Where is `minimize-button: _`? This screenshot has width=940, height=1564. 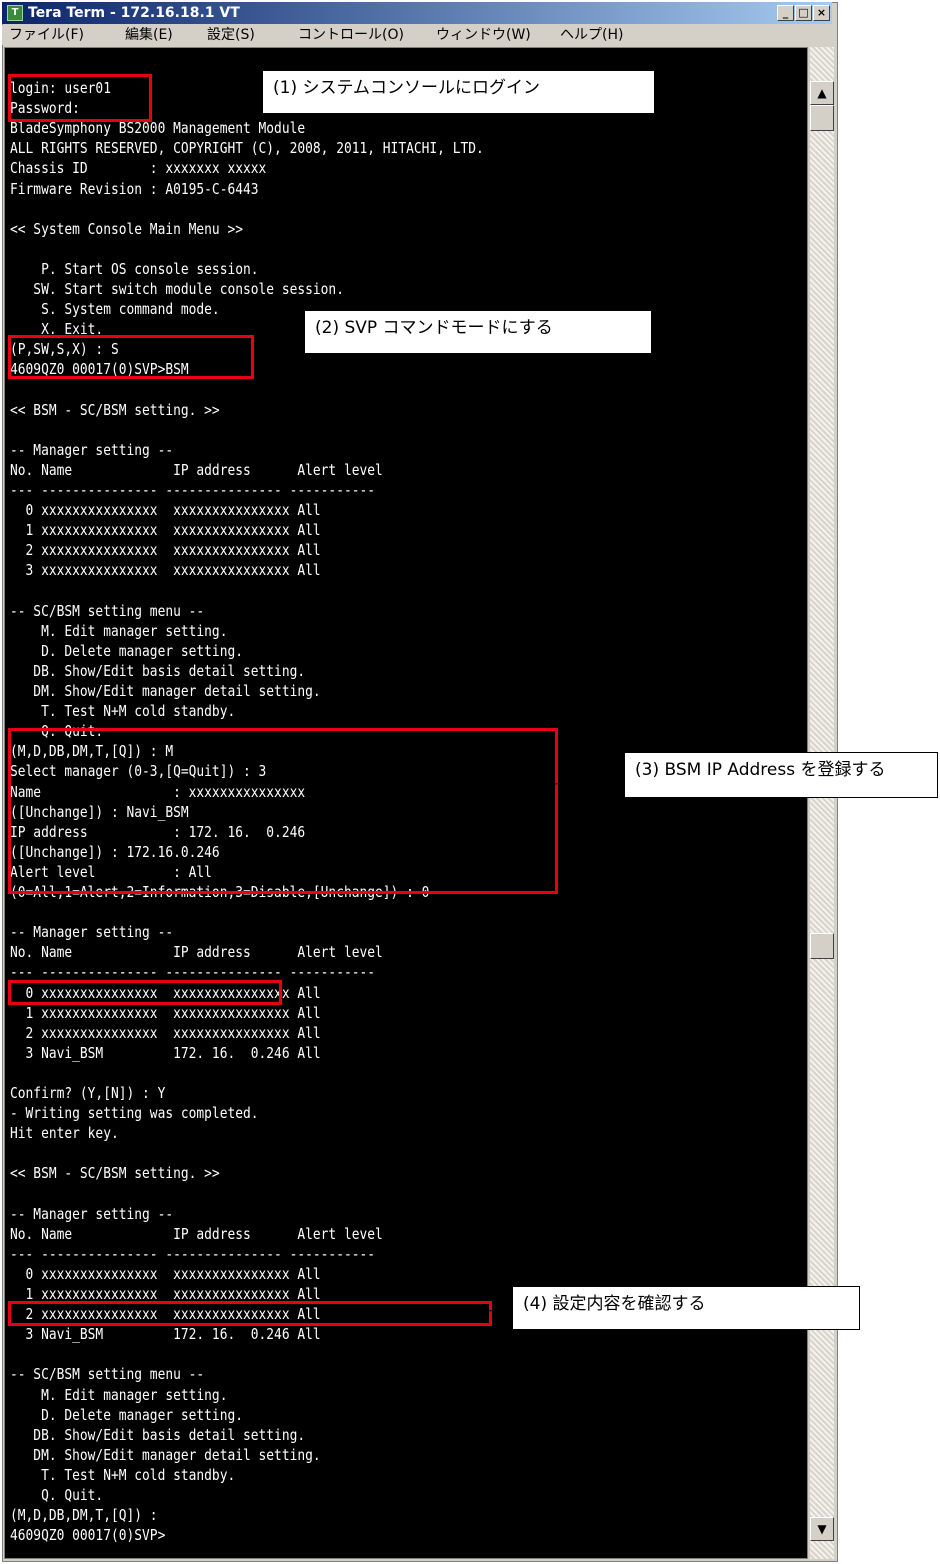
minimize-button: _ is located at coordinates (785, 13).